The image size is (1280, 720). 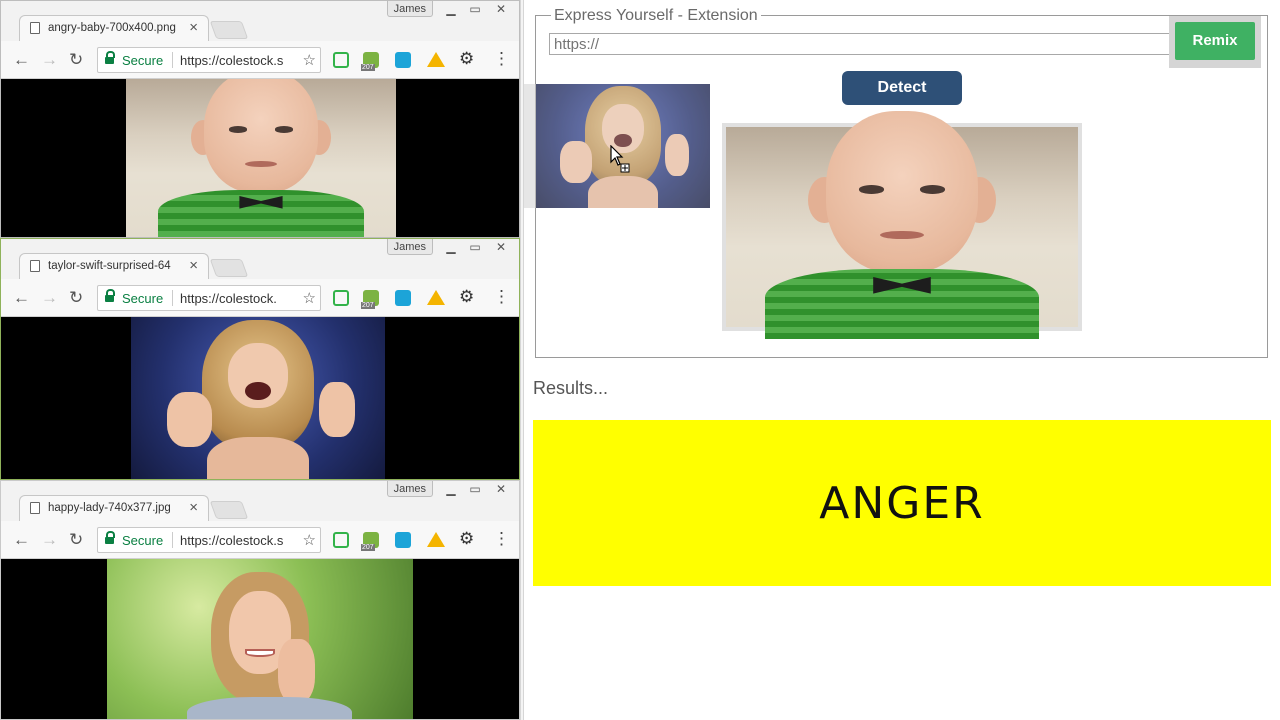 I want to click on image-url-input, so click(x=902, y=44).